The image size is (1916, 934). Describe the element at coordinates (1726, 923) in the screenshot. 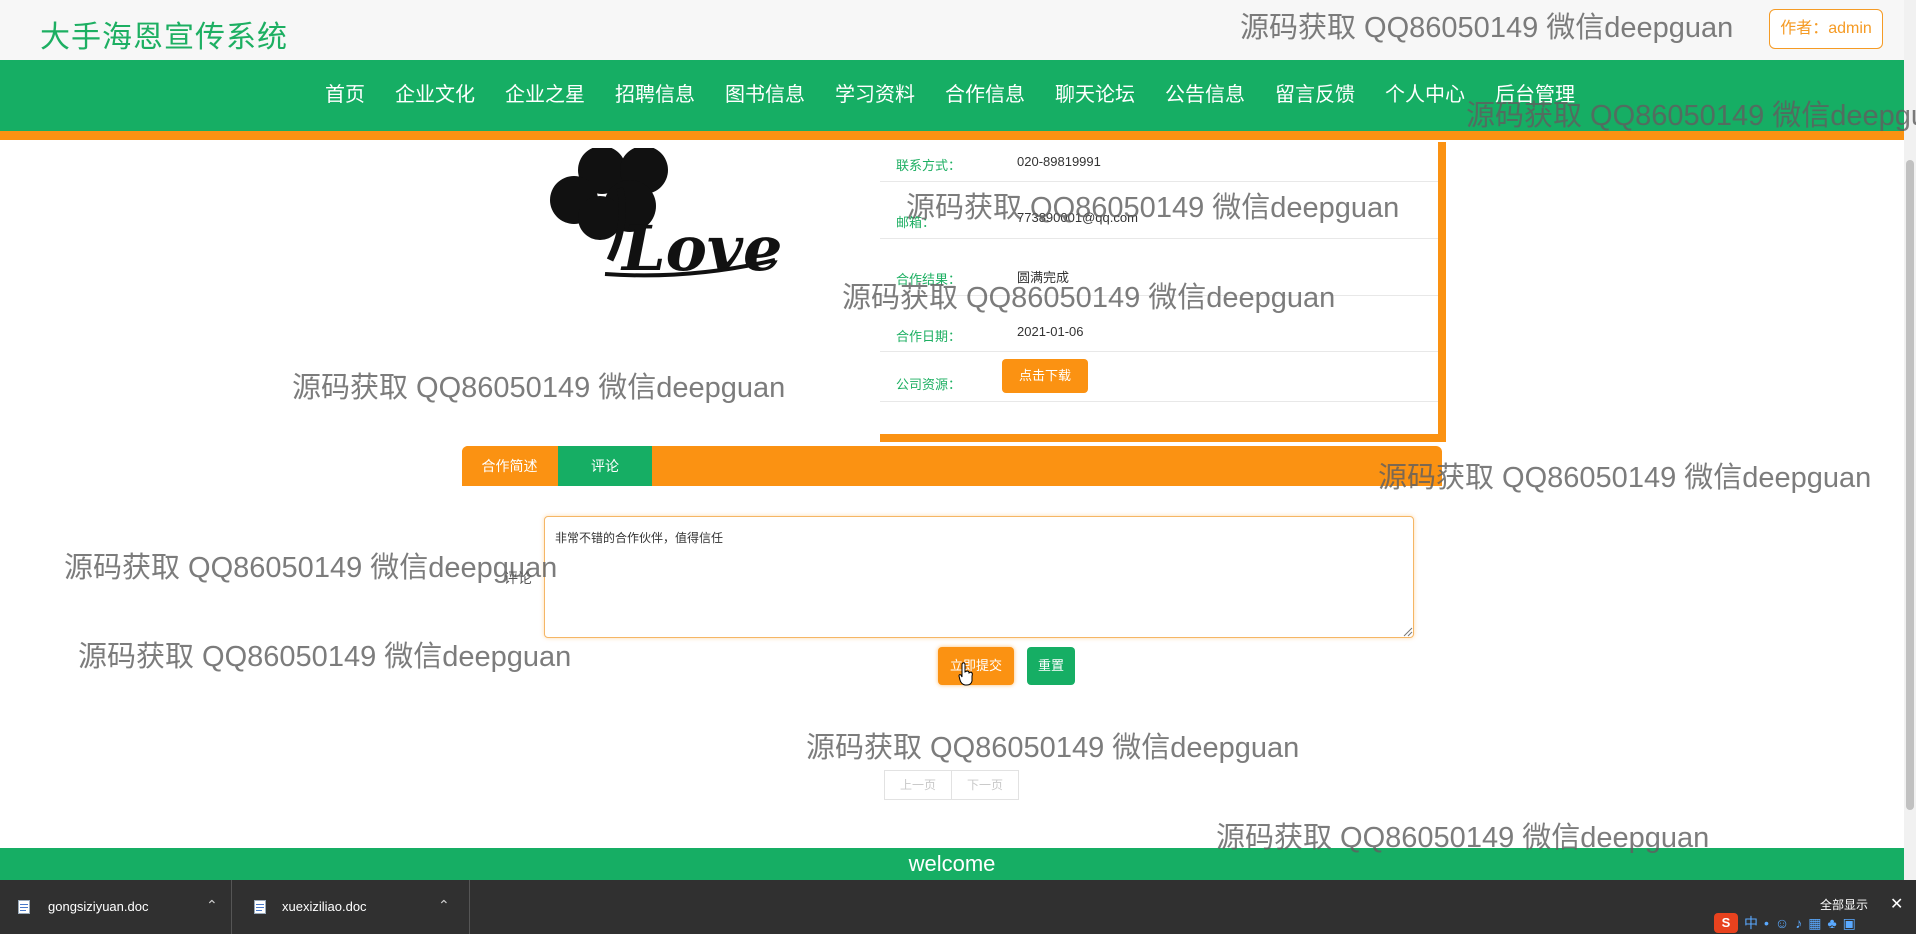

I see `ime-logo-icon: S` at that location.